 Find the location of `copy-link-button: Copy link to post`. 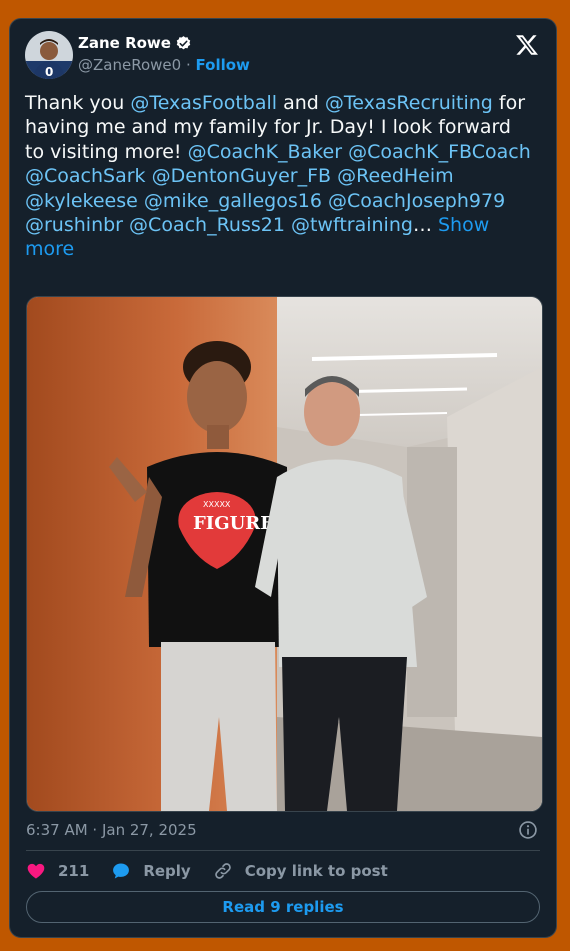

copy-link-button: Copy link to post is located at coordinates (300, 871).